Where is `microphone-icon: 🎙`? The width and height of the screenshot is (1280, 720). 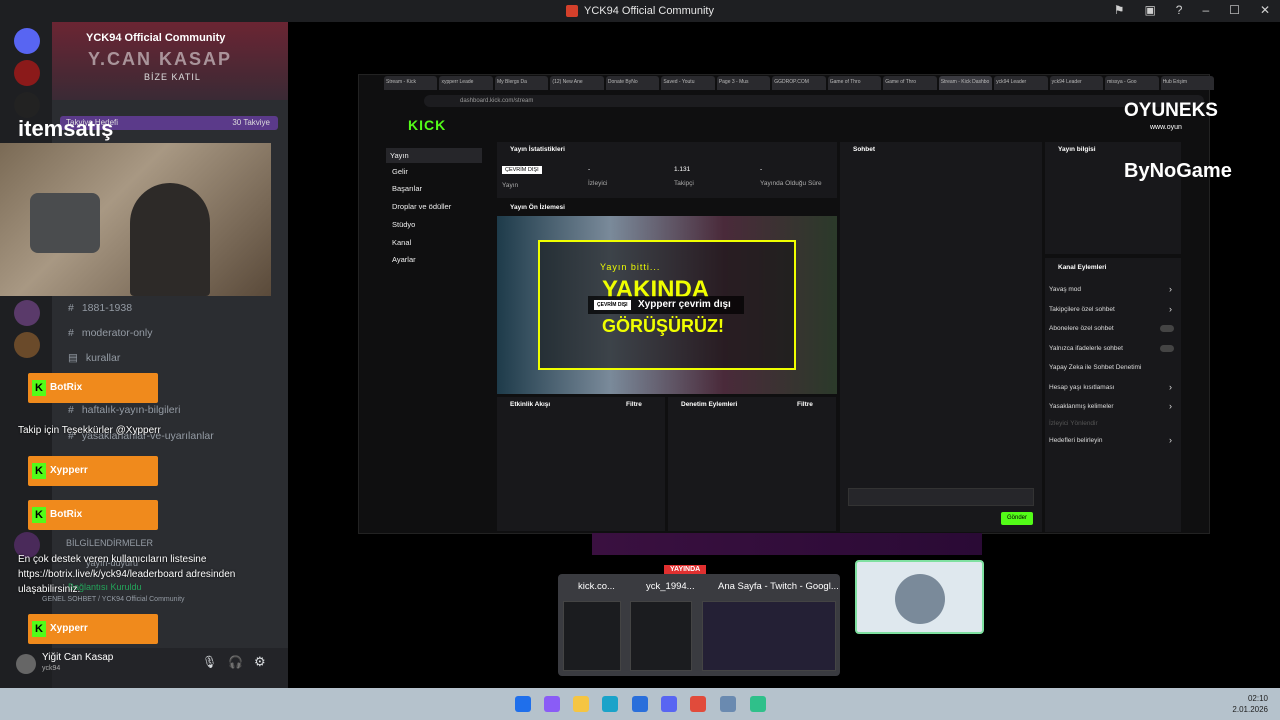
microphone-icon: 🎙 is located at coordinates (209, 662).